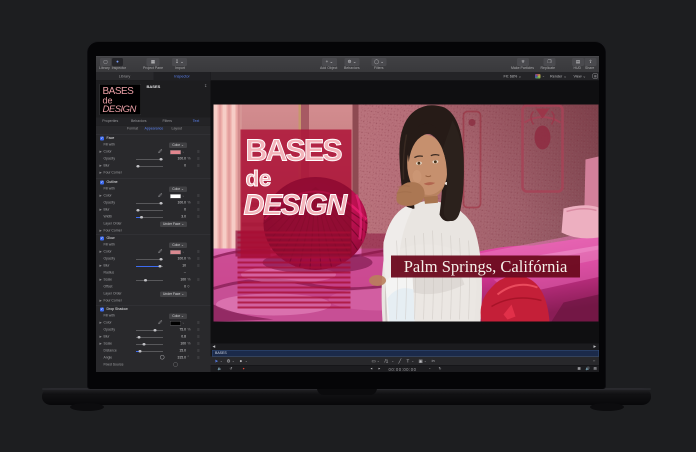 This screenshot has width=696, height=452. What do you see at coordinates (296, 206) in the screenshot?
I see `svg-text: DESIGN` at bounding box center [296, 206].